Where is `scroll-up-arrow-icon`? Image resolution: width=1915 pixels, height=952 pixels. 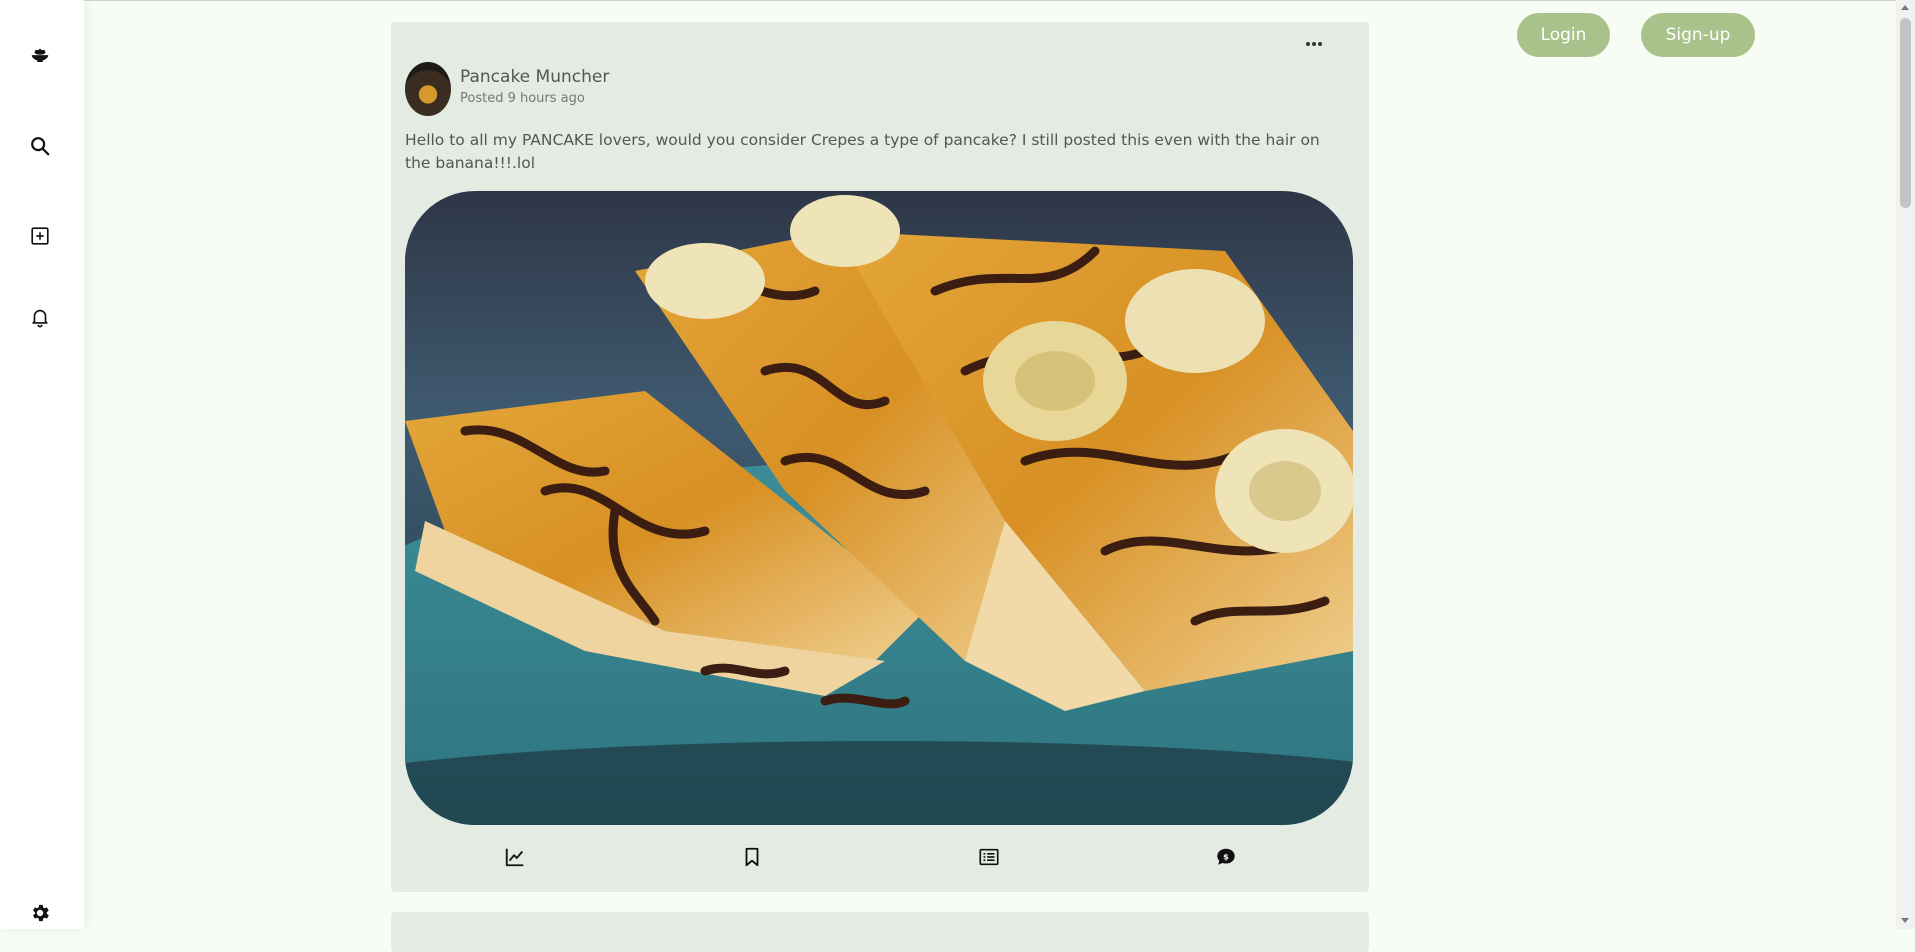 scroll-up-arrow-icon is located at coordinates (1905, 7).